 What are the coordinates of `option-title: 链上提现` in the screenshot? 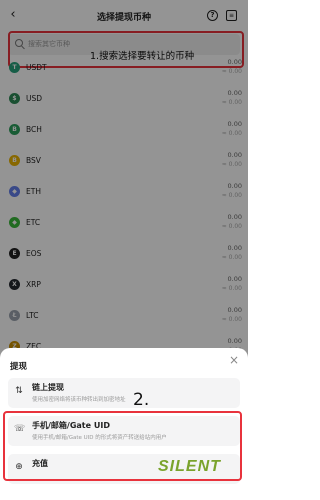 It's located at (48, 387).